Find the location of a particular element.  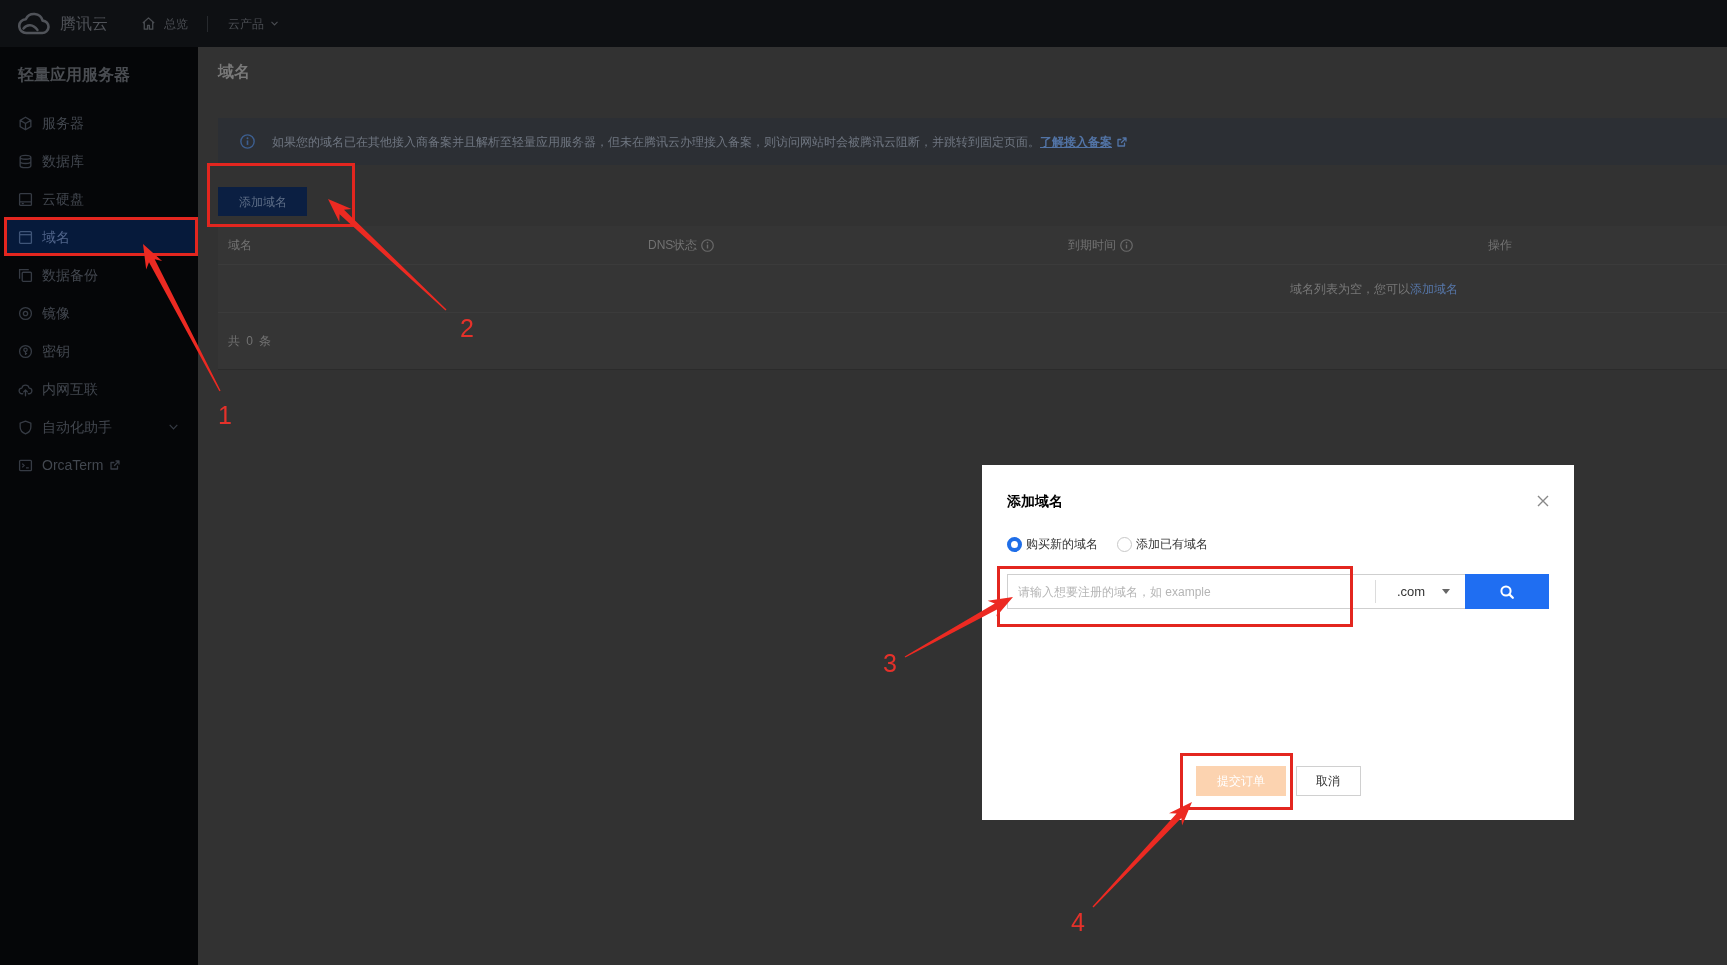

nav-link: 云产品 is located at coordinates (253, 23).